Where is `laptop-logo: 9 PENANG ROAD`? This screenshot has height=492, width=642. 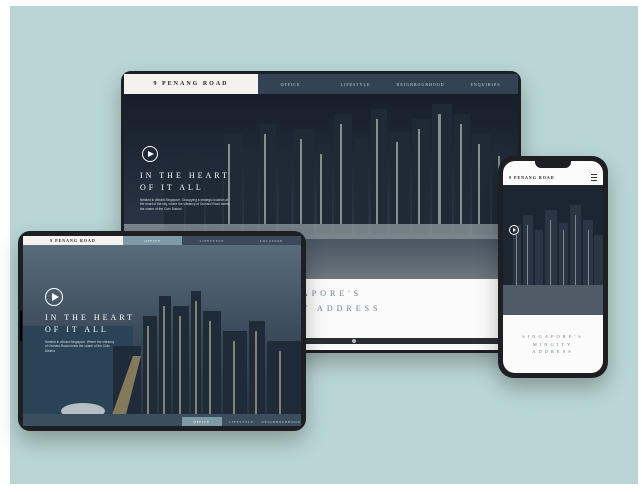
laptop-logo: 9 PENANG ROAD is located at coordinates (191, 84).